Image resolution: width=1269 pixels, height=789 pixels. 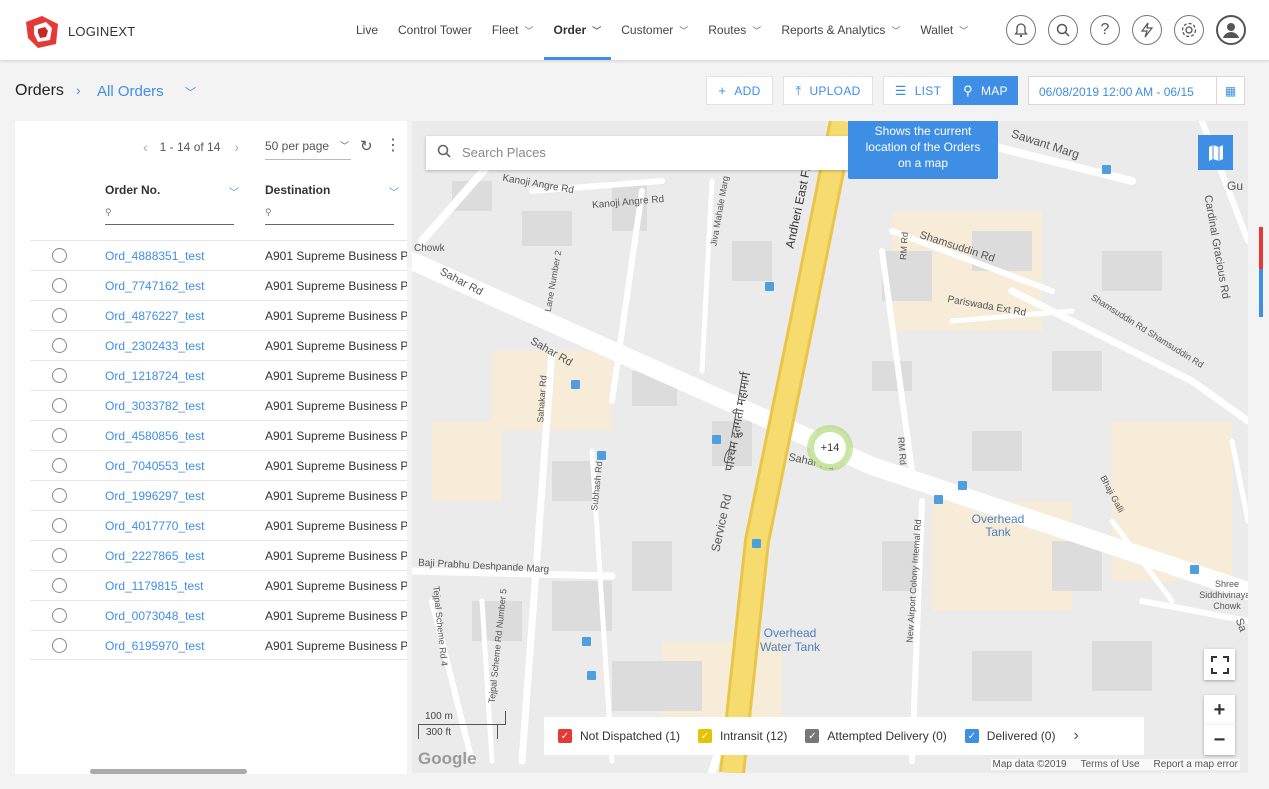 I want to click on order-number-link: Ord_0073048_test, so click(x=154, y=616).